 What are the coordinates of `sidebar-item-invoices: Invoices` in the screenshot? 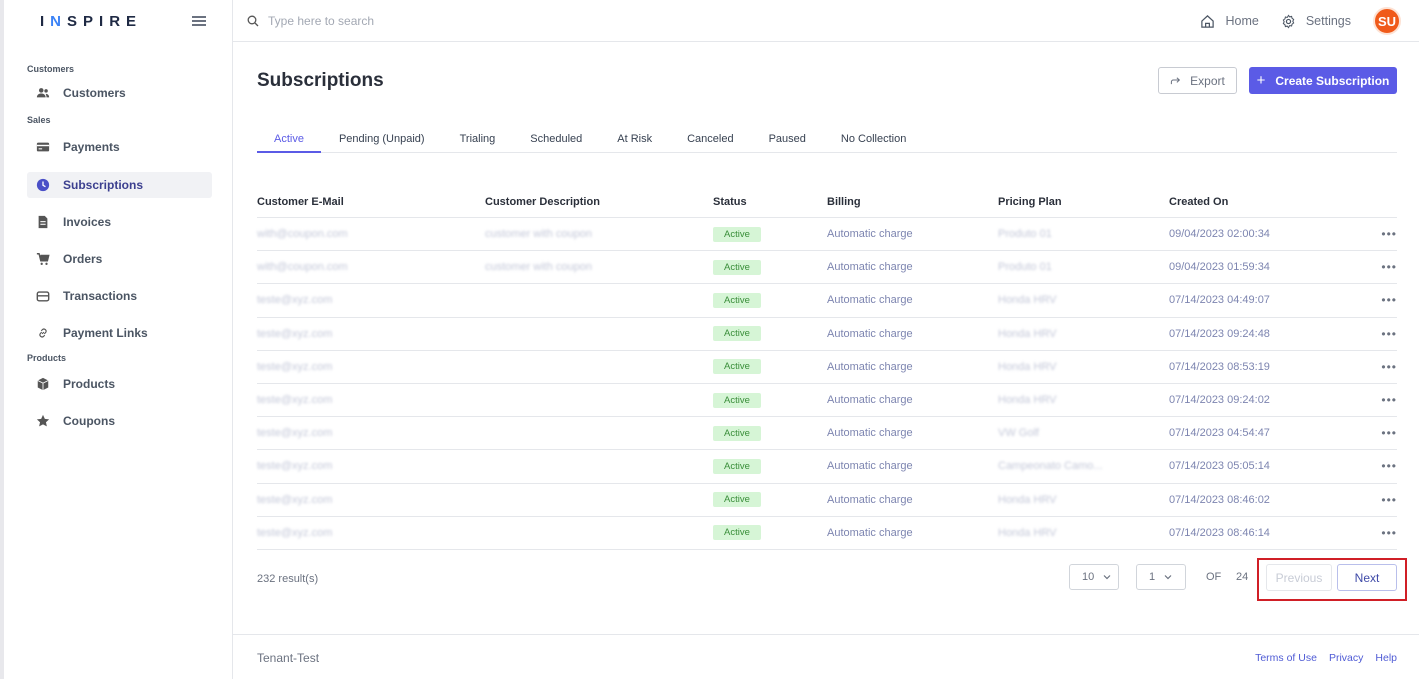 It's located at (119, 222).